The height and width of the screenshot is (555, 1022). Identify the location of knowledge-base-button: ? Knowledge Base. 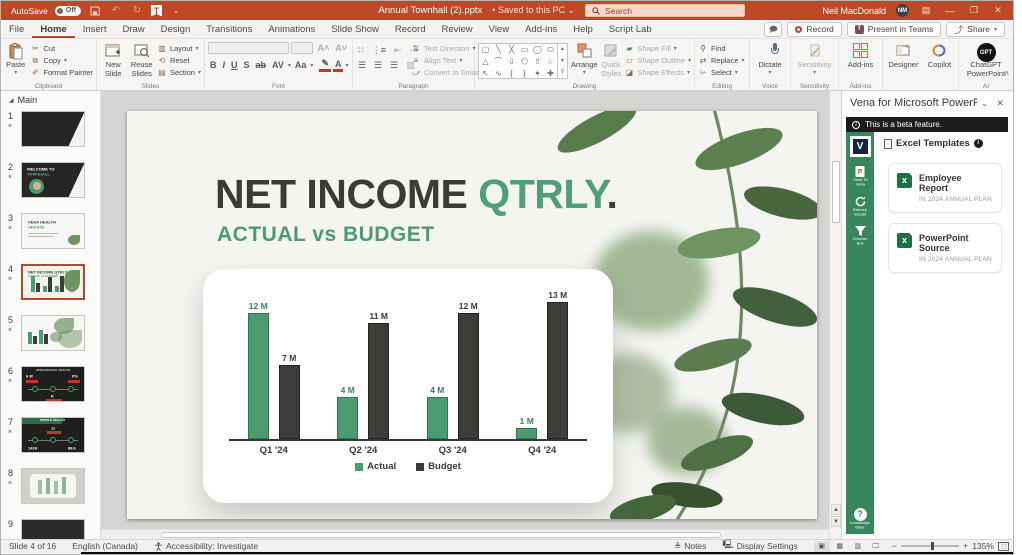
(860, 519).